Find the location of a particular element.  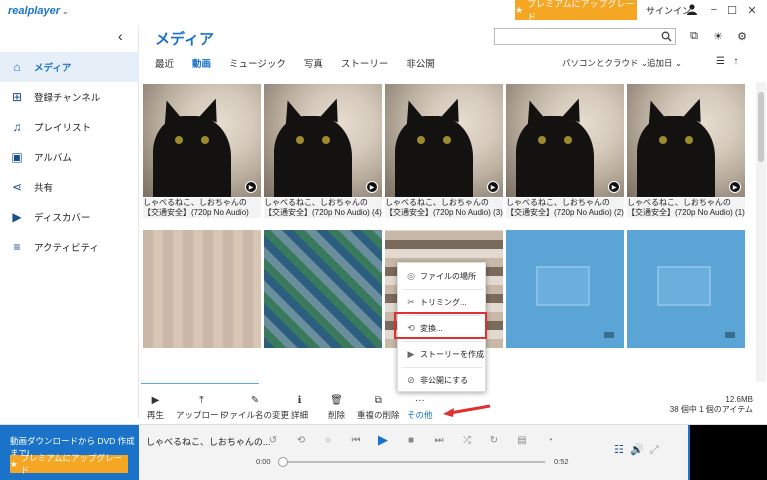

loop-icon: ○ is located at coordinates (328, 440).